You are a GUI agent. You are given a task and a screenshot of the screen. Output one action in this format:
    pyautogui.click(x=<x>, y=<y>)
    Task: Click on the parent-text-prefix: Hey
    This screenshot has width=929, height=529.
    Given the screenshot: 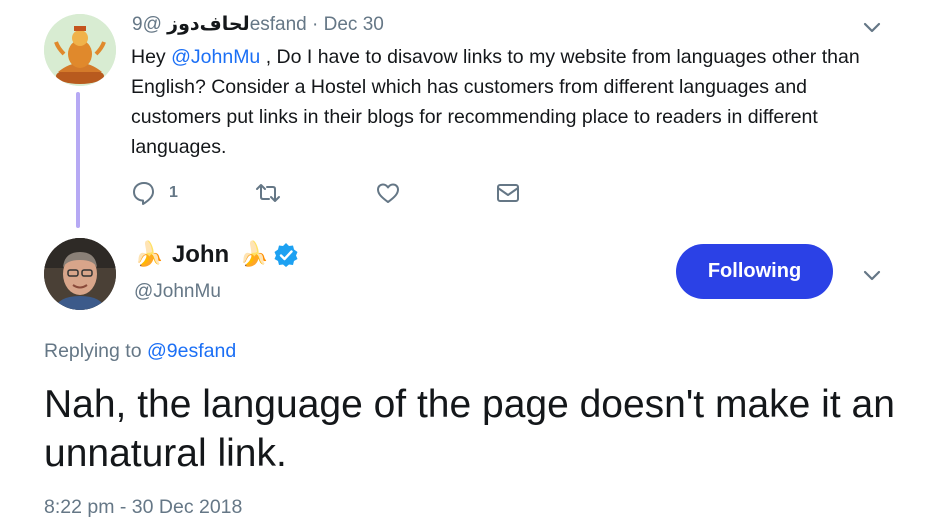 What is the action you would take?
    pyautogui.click(x=151, y=57)
    